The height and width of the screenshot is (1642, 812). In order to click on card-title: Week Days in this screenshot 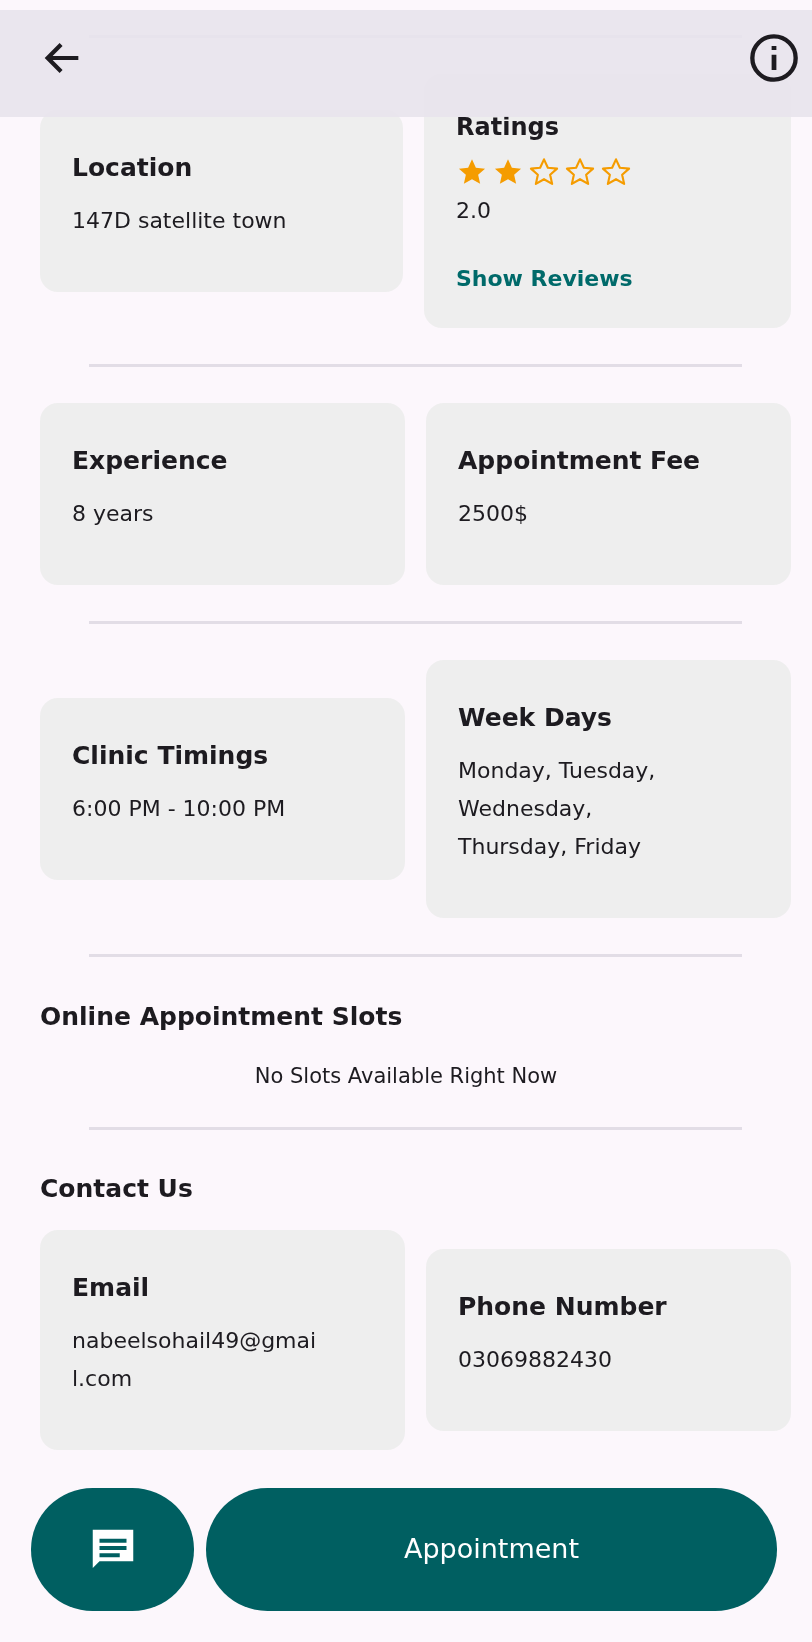, I will do `click(535, 718)`.